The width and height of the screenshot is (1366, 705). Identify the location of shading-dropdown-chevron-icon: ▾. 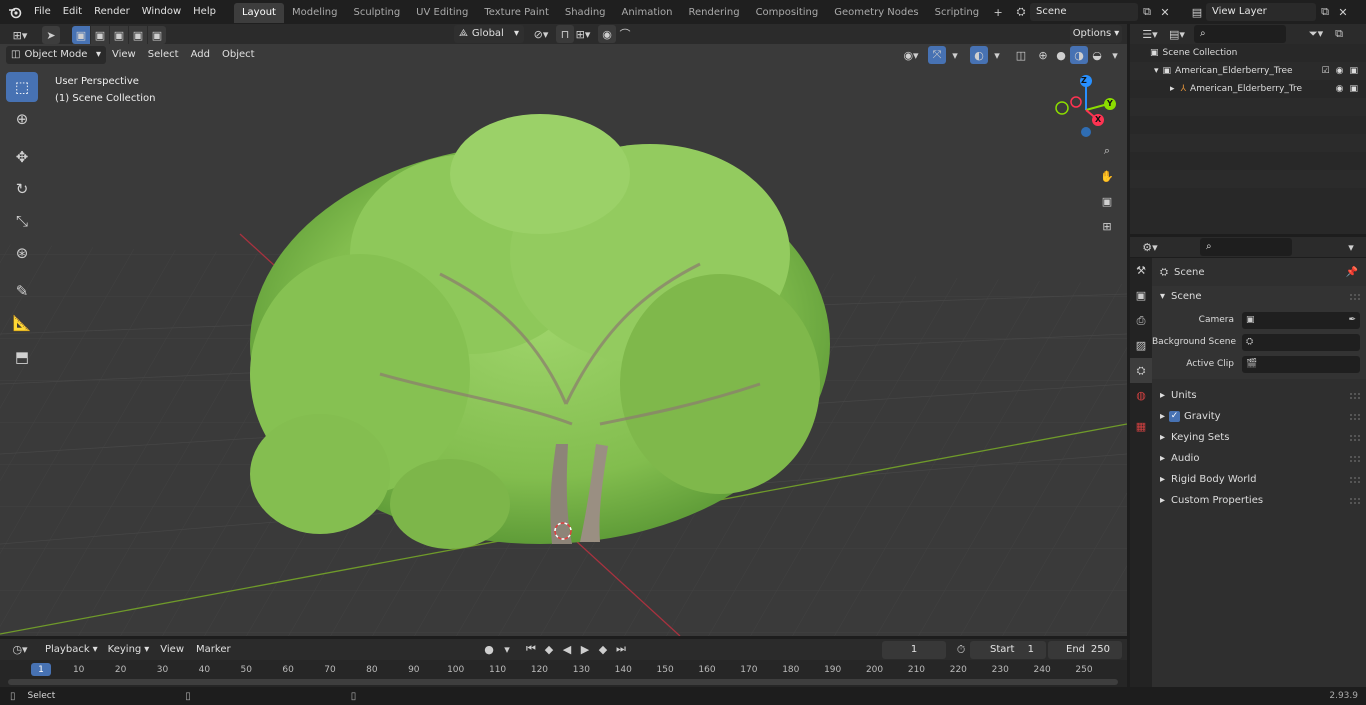
(1115, 55).